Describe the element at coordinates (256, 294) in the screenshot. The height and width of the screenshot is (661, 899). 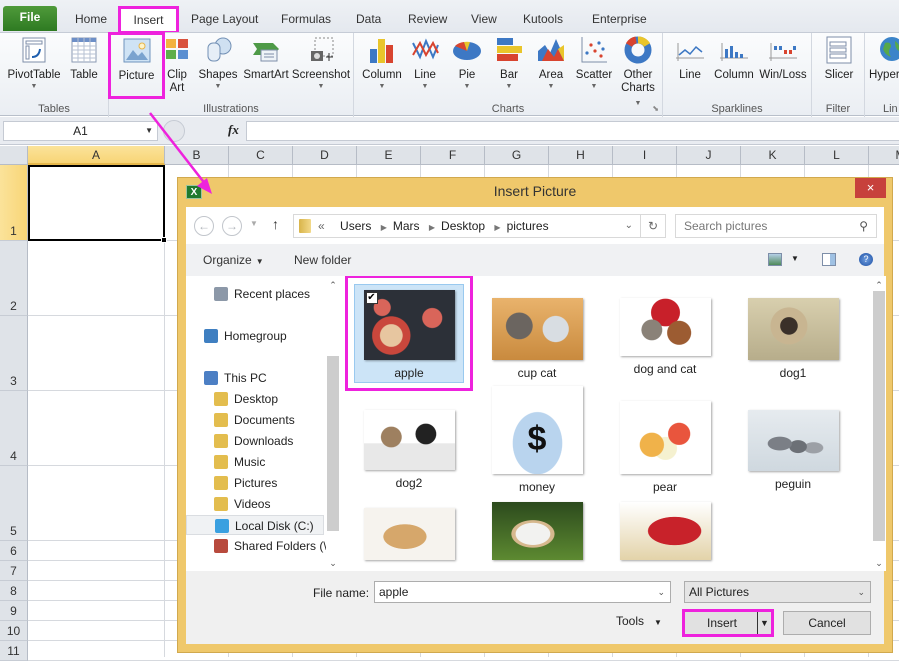
I see `nav-item-recent-places: Recent places` at that location.